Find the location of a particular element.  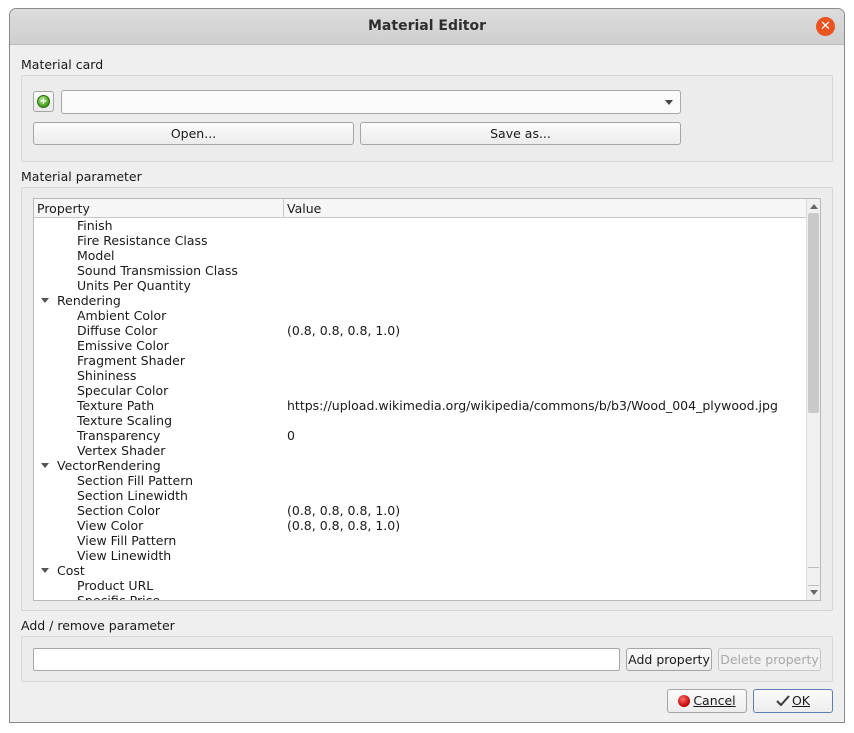

property-name: Section Fill Pattern is located at coordinates (135, 480).